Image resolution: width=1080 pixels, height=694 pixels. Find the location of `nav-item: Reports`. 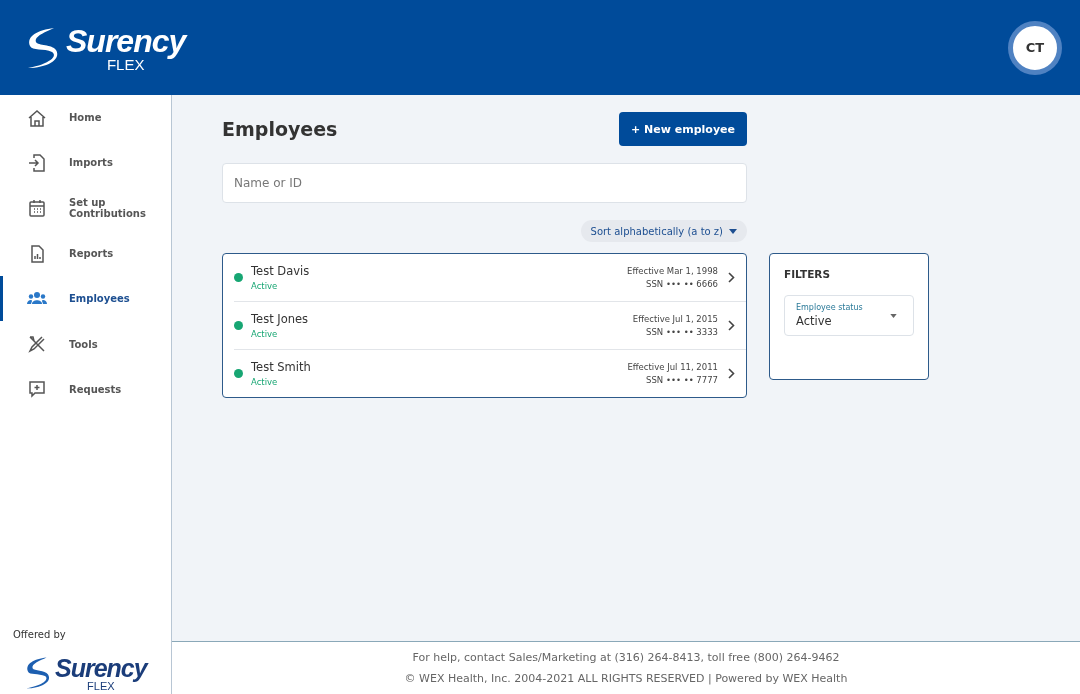

nav-item: Reports is located at coordinates (85, 253).